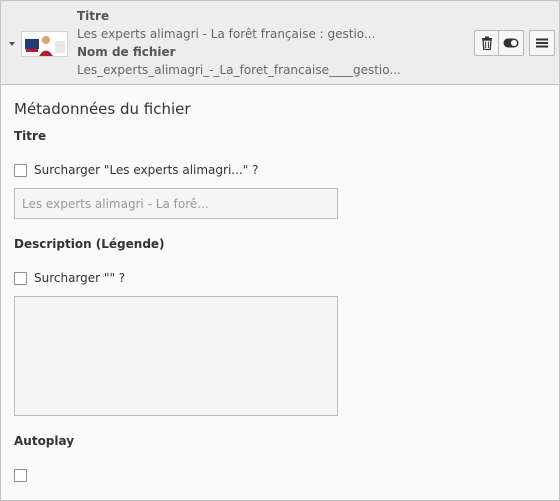 Image resolution: width=560 pixels, height=501 pixels. I want to click on toggle-visibility-button, so click(511, 43).